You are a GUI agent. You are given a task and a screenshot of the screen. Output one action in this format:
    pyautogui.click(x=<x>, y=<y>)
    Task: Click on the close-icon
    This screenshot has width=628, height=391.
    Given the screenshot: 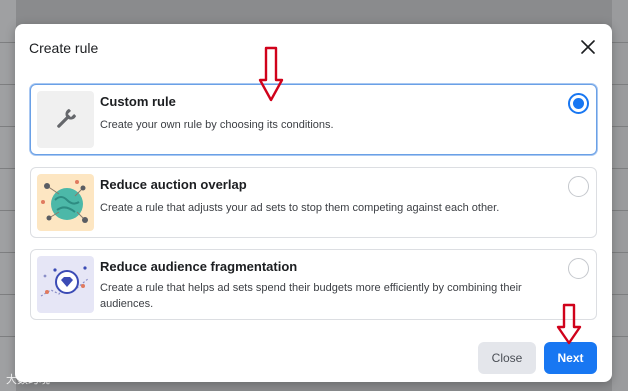 What is the action you would take?
    pyautogui.click(x=588, y=47)
    